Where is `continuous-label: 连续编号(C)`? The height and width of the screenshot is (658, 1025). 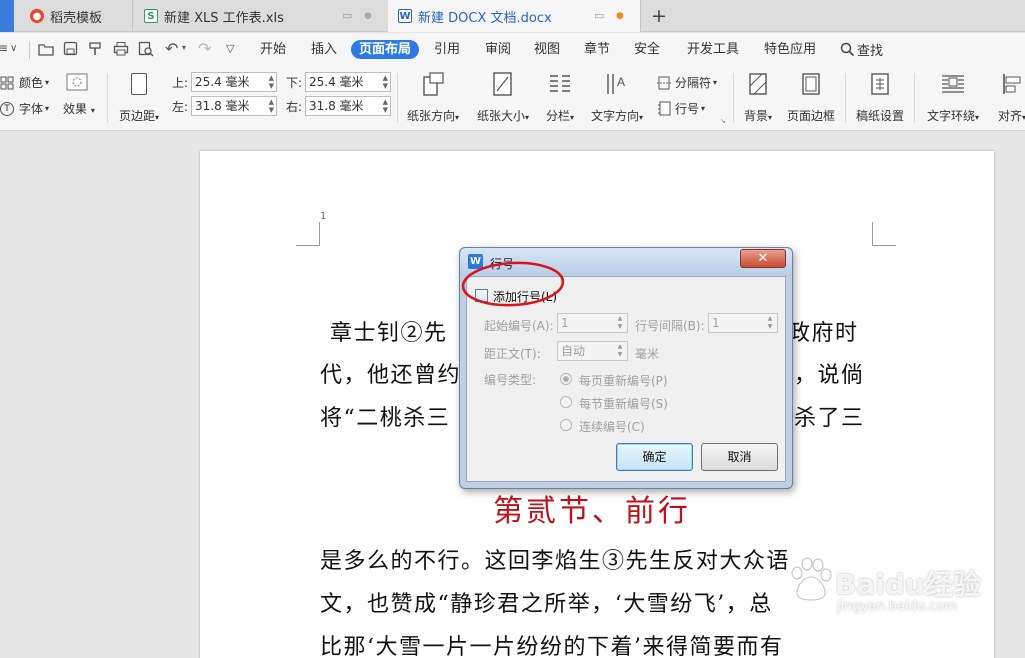 continuous-label: 连续编号(C) is located at coordinates (612, 426).